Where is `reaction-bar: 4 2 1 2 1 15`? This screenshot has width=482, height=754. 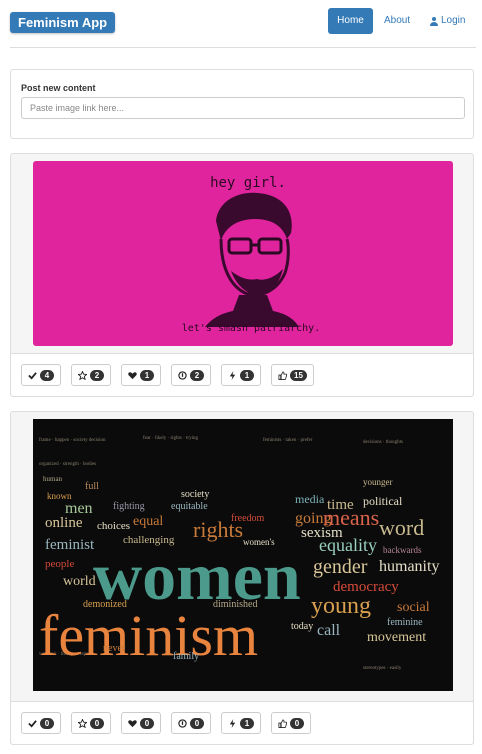
reaction-bar: 4 2 1 2 1 15 is located at coordinates (167, 375).